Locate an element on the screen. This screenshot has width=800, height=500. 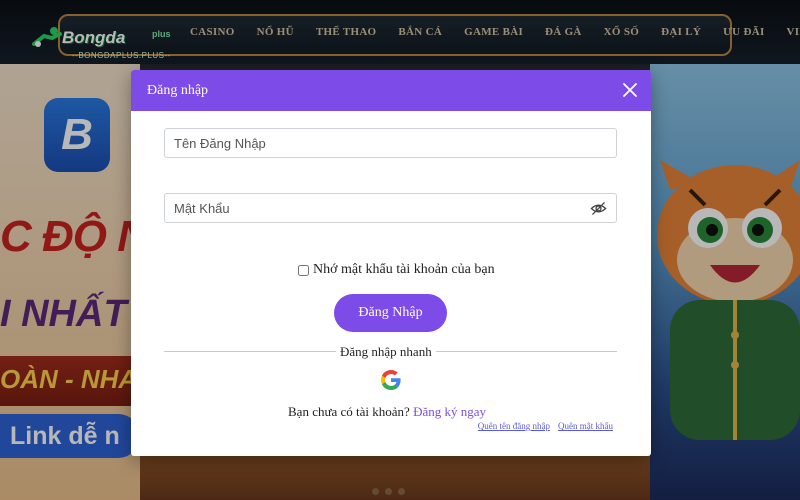
modal-title: Đăng nhập is located at coordinates (178, 90).